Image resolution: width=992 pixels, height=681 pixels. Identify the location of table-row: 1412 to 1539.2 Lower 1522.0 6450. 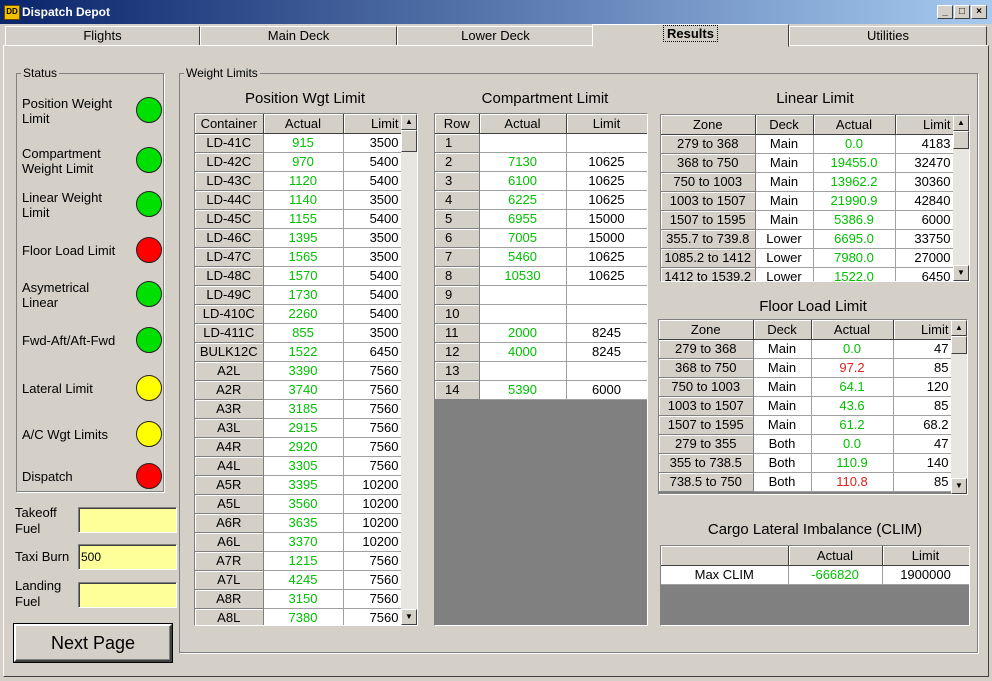
(808, 274).